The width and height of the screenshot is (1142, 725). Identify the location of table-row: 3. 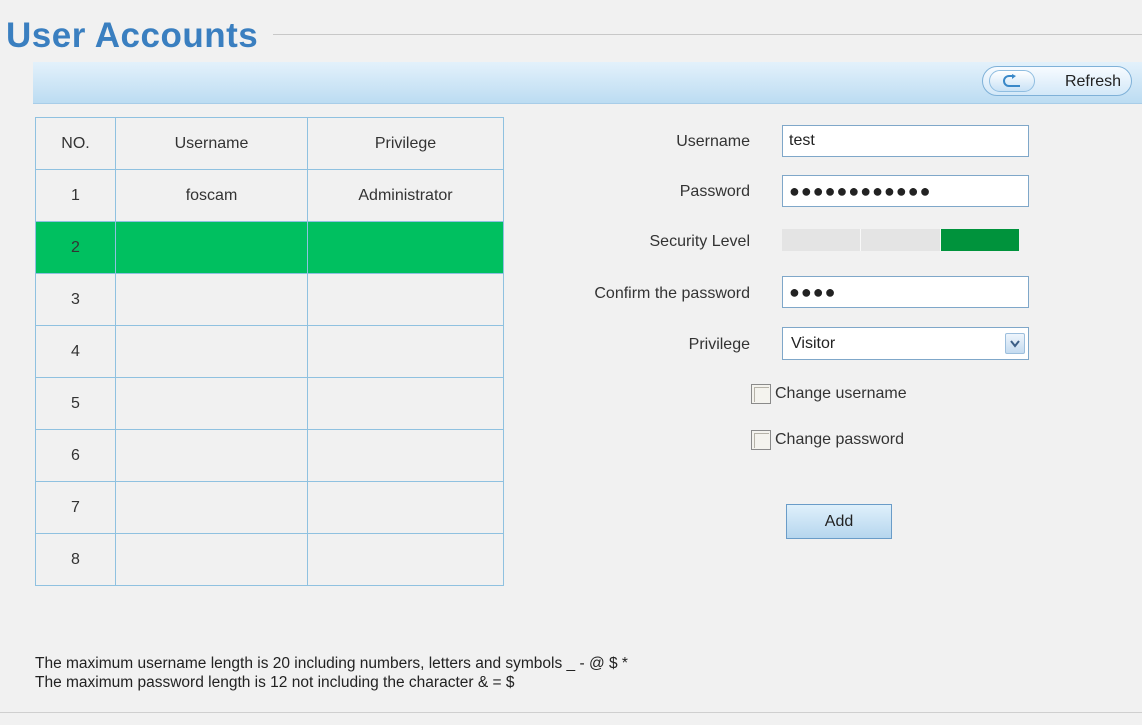
(269, 299).